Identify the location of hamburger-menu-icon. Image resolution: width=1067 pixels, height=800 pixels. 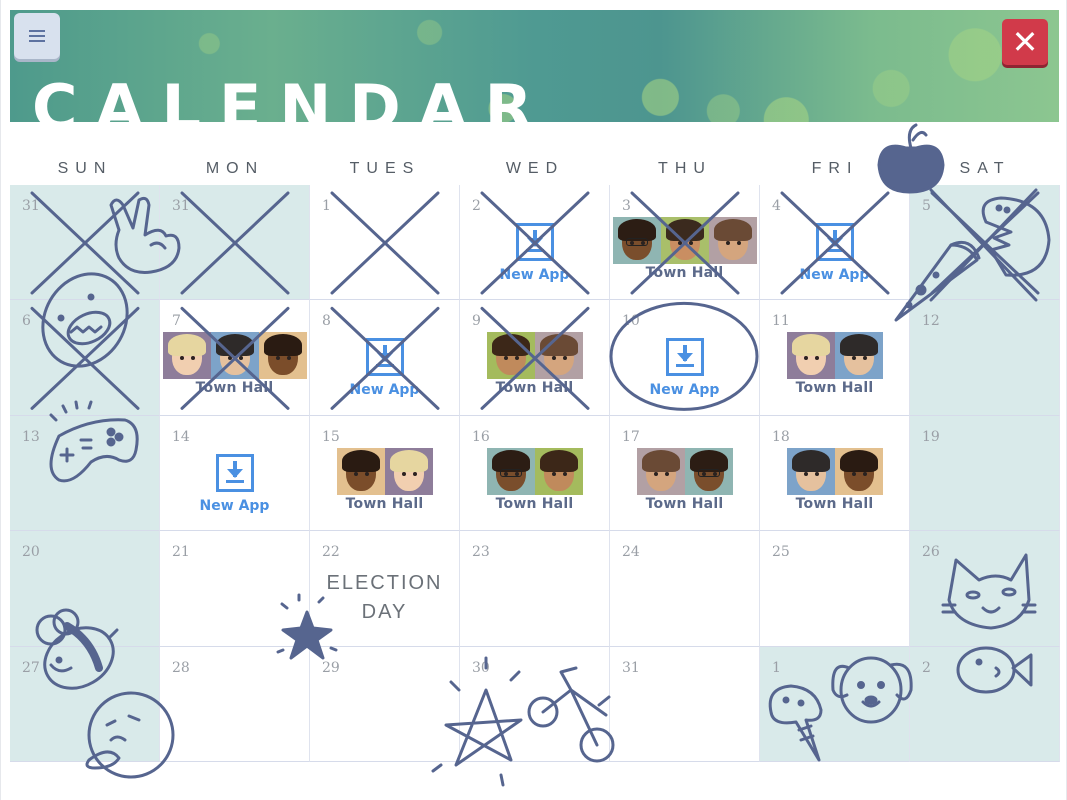
(37, 36).